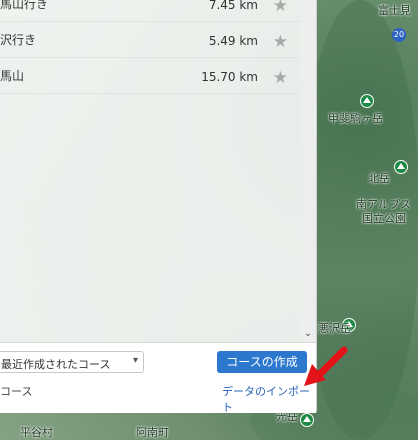  I want to click on list-item: 沢行き 5.49 km ★, so click(150, 40).